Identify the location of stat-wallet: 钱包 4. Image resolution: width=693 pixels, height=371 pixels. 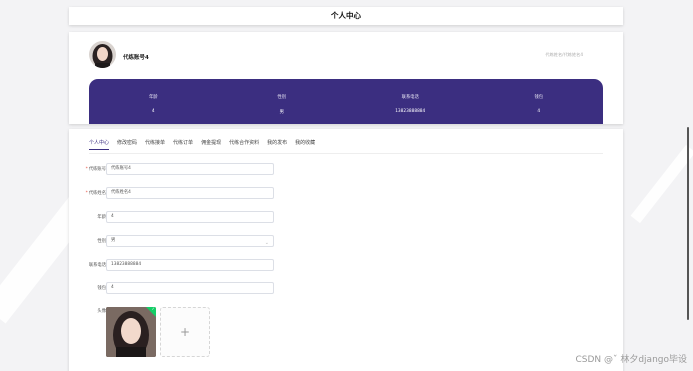
(539, 101).